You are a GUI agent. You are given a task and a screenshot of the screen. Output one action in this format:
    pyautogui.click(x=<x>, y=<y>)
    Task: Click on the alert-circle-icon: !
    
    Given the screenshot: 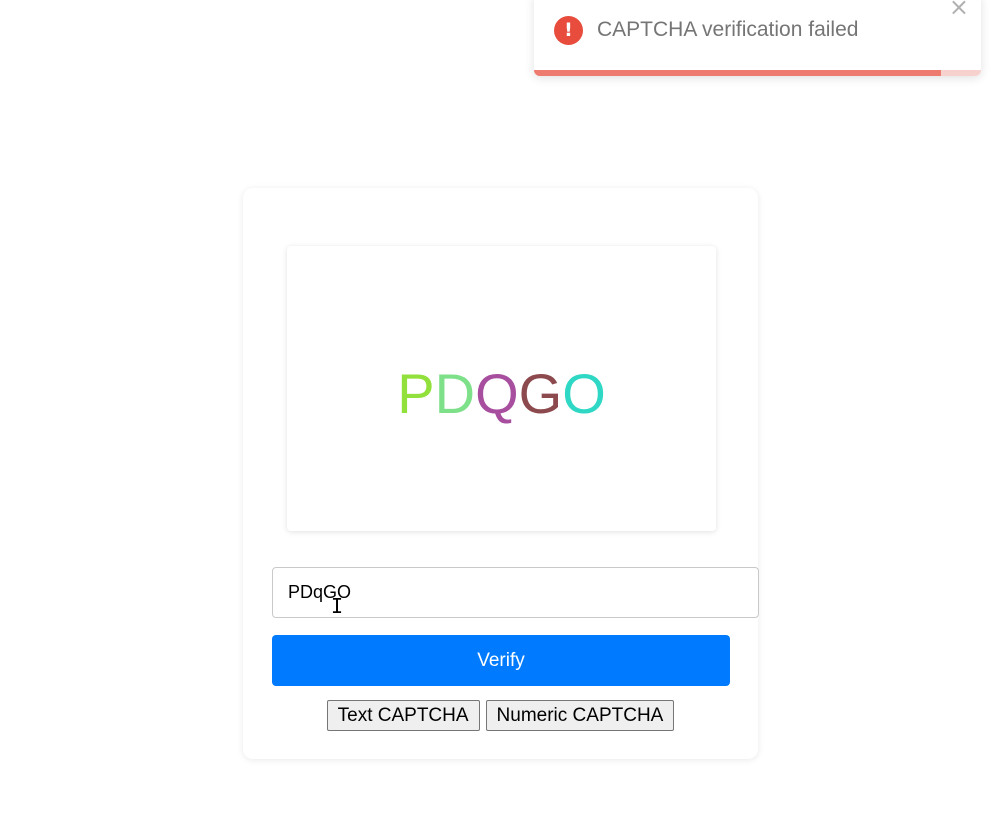 What is the action you would take?
    pyautogui.click(x=568, y=30)
    